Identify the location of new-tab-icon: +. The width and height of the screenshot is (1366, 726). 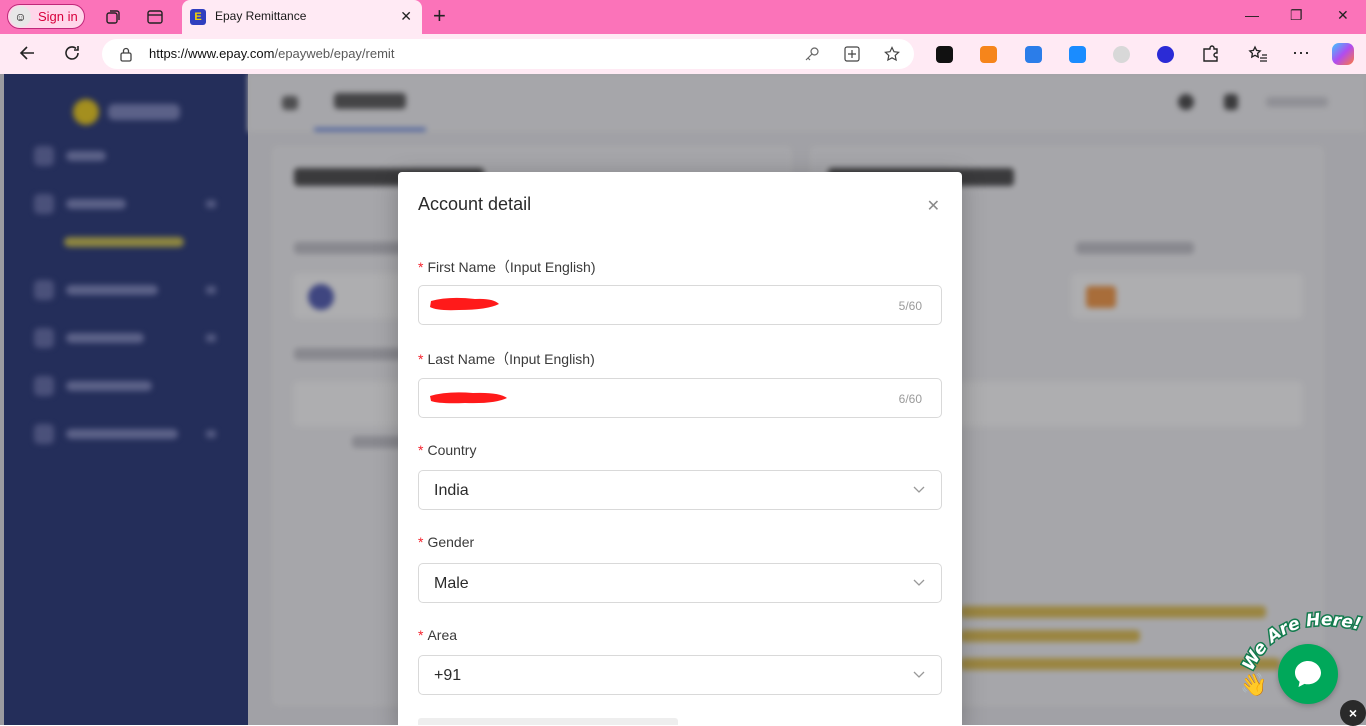
(439, 16).